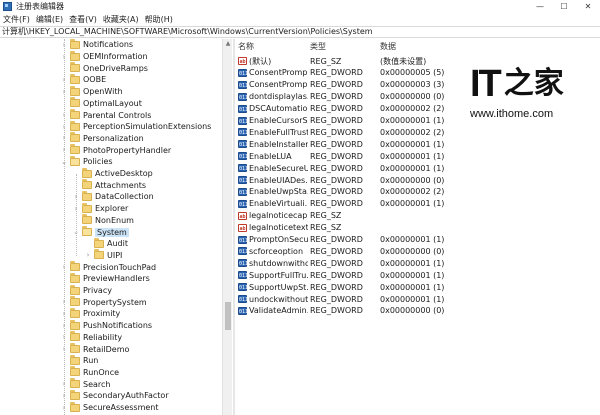 The image size is (600, 415). What do you see at coordinates (114, 395) in the screenshot?
I see `tree-node: › SecondaryAuthFactor` at bounding box center [114, 395].